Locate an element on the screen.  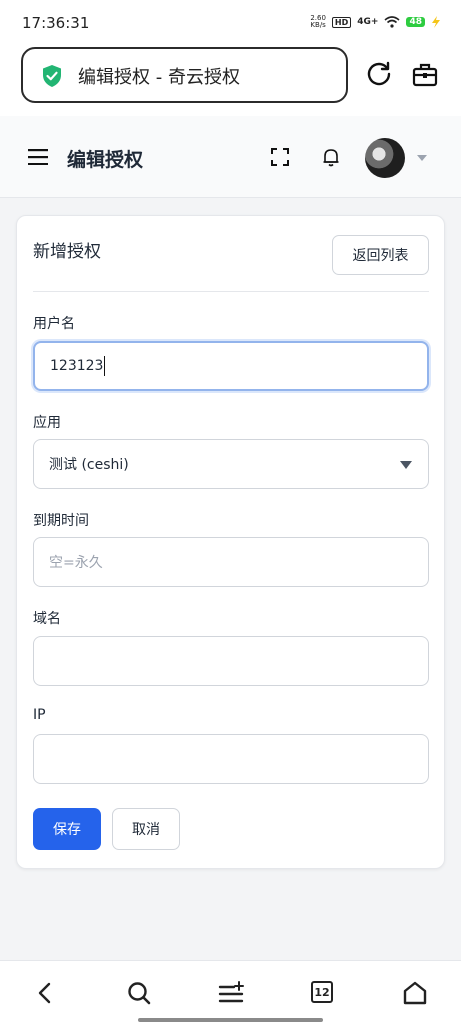
app-select: 测试 (ceshi) is located at coordinates (231, 464).